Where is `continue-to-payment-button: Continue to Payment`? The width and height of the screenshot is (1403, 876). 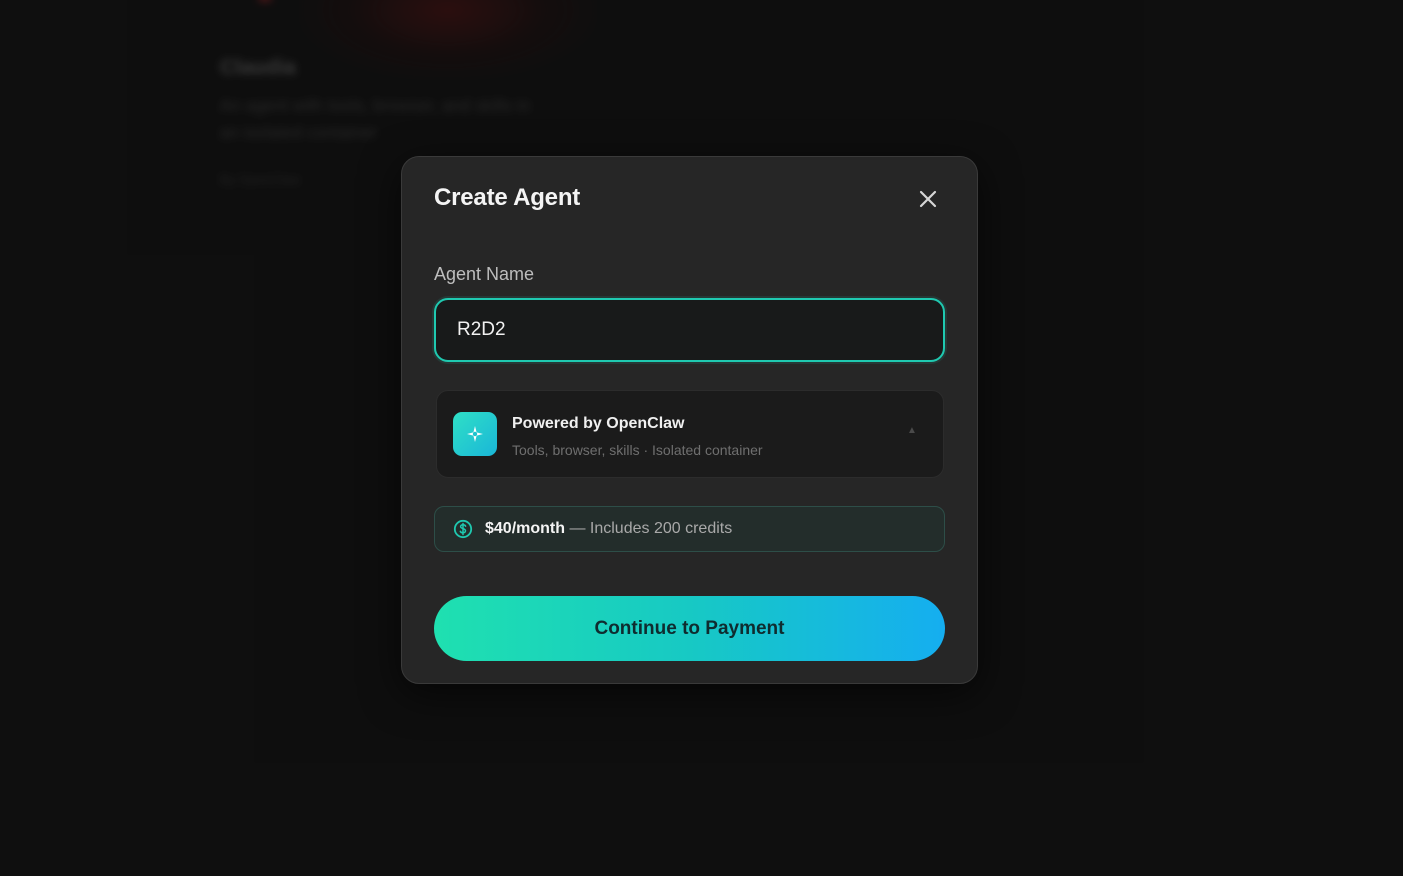
continue-to-payment-button: Continue to Payment is located at coordinates (689, 628).